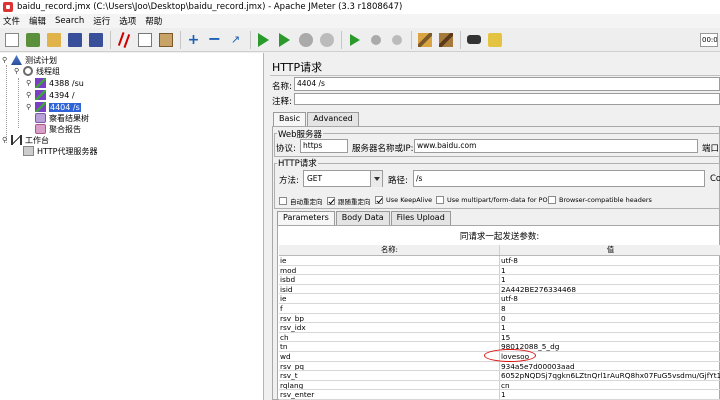  I want to click on collapse-button: −, so click(214, 39).